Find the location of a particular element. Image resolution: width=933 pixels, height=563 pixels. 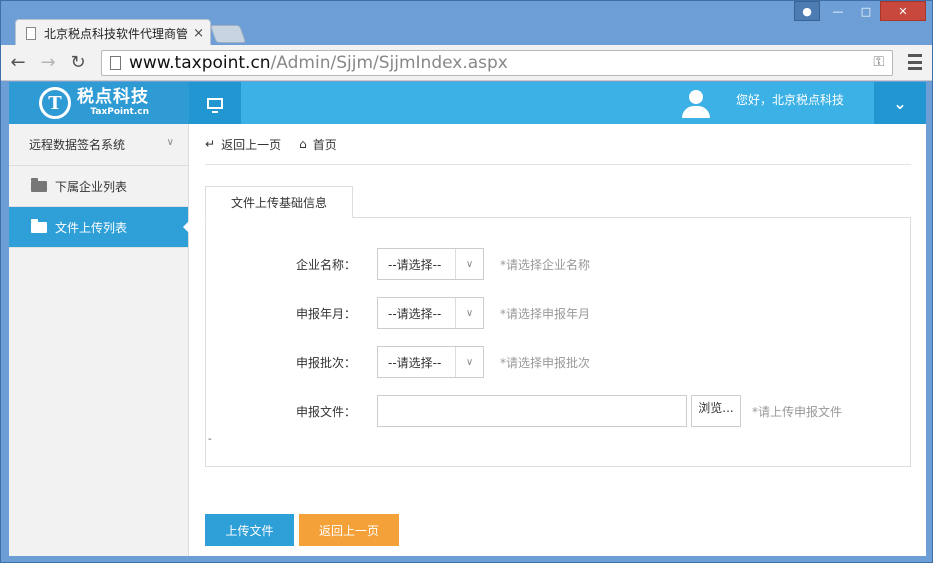

title-bar: 北京税点科技软件代理商管 × ● — □ ✕ is located at coordinates (466, 23).